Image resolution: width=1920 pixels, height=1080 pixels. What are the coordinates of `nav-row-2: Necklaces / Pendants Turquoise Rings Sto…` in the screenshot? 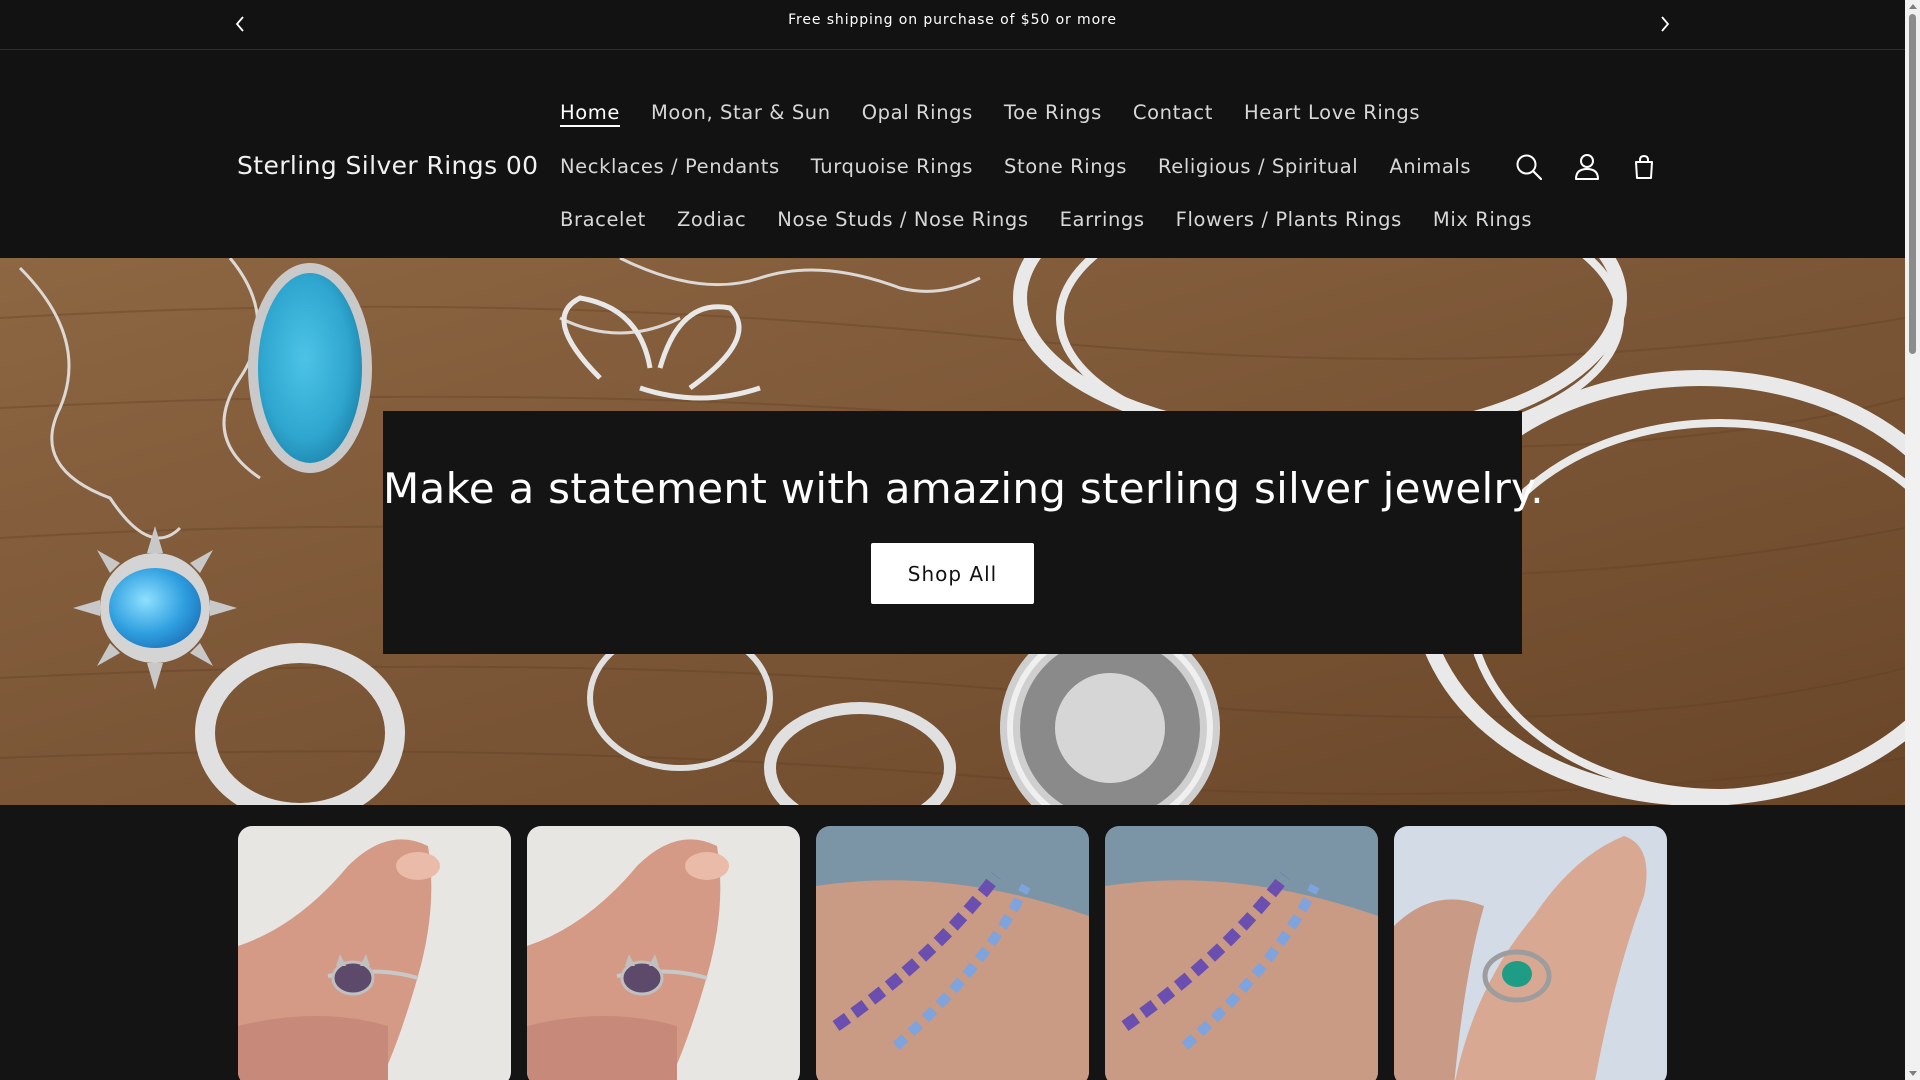 It's located at (1015, 166).